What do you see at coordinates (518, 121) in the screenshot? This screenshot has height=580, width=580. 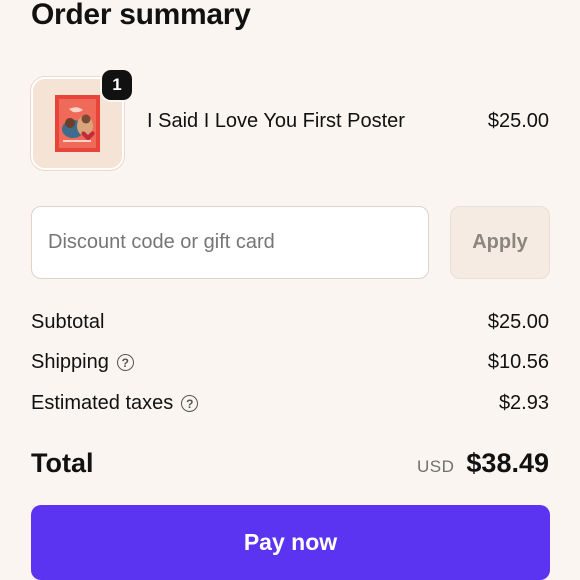 I see `product-price: $25.00` at bounding box center [518, 121].